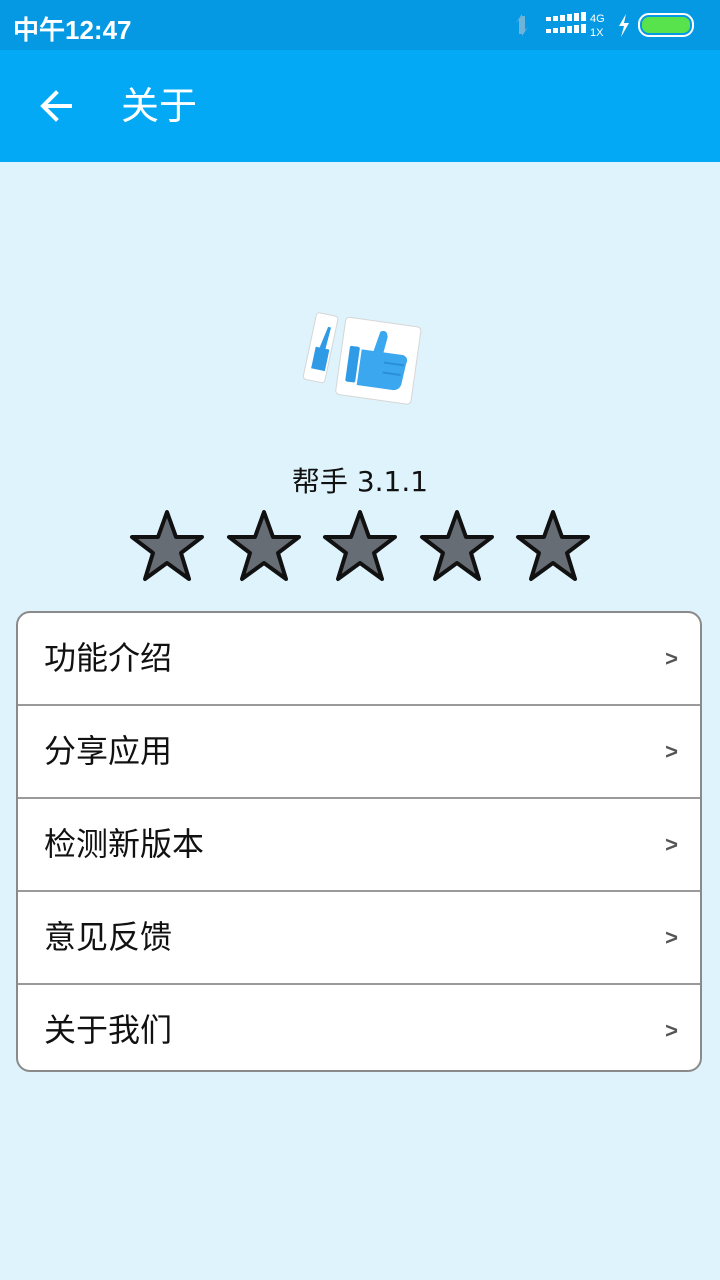 The height and width of the screenshot is (1280, 720). What do you see at coordinates (597, 19) in the screenshot?
I see `network-type: 4G` at bounding box center [597, 19].